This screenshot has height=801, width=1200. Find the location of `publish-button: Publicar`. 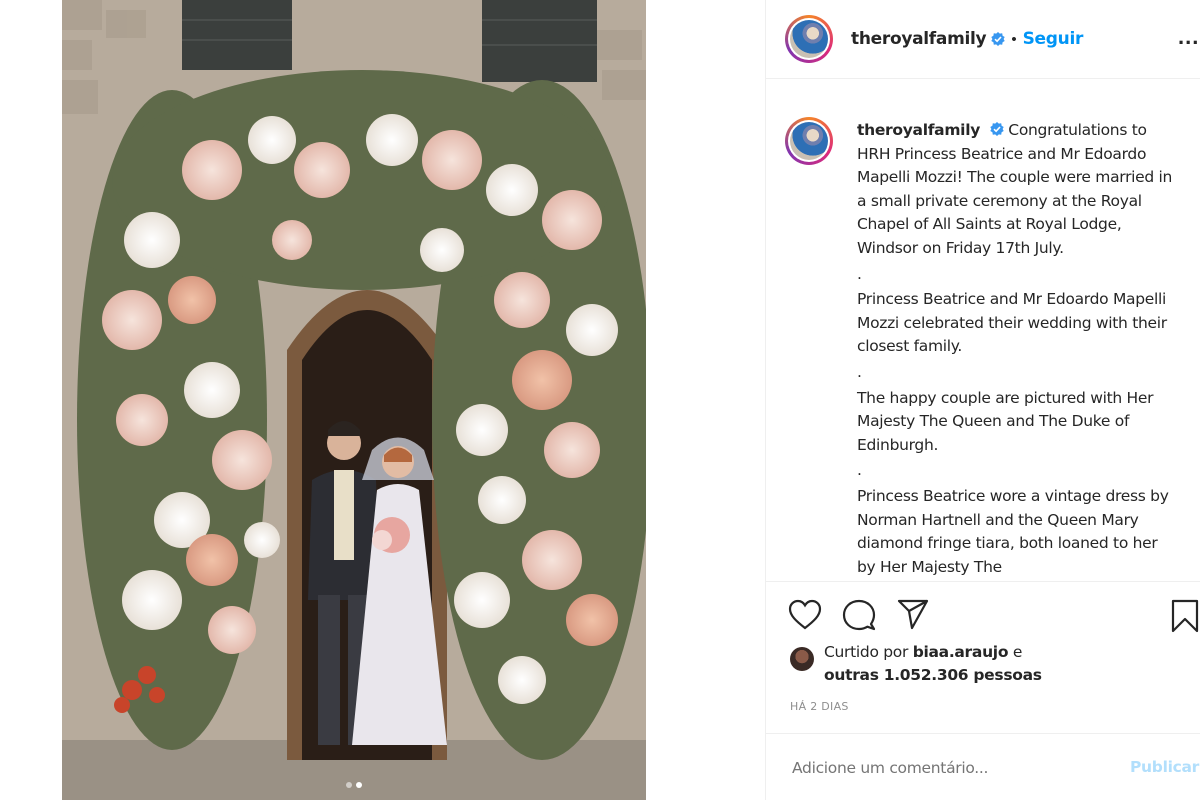

publish-button: Publicar is located at coordinates (1164, 767).